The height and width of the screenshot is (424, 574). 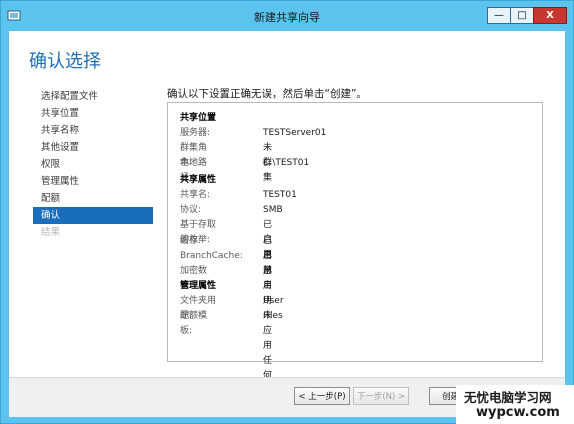 I want to click on detail-value: C:\TEST01, so click(x=286, y=163).